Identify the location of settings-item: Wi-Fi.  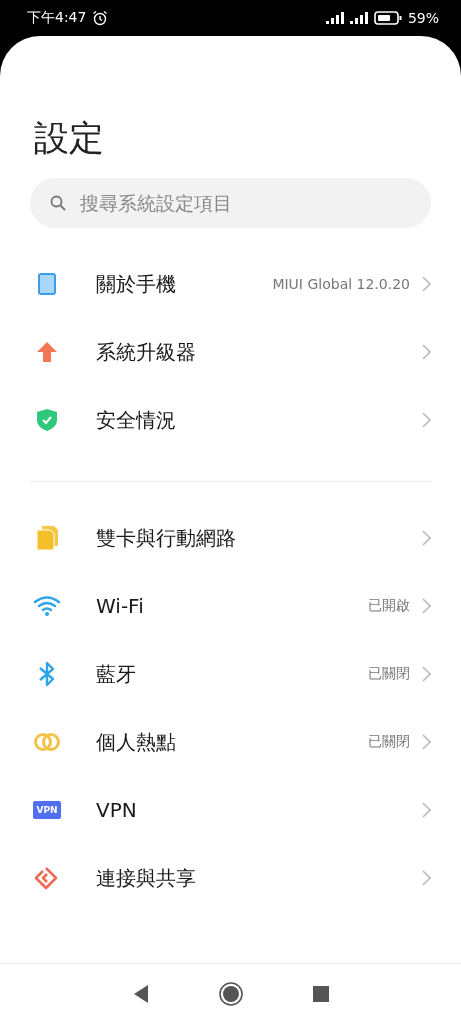
(232, 606).